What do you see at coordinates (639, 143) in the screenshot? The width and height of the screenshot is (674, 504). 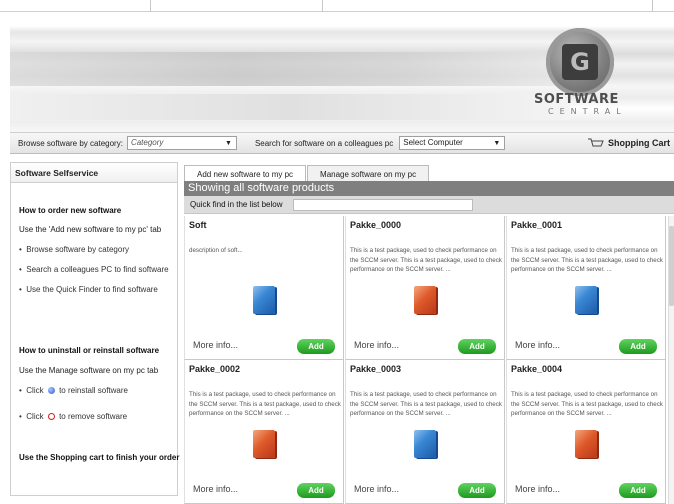 I see `shopping-cart-label: Shopping Cart` at bounding box center [639, 143].